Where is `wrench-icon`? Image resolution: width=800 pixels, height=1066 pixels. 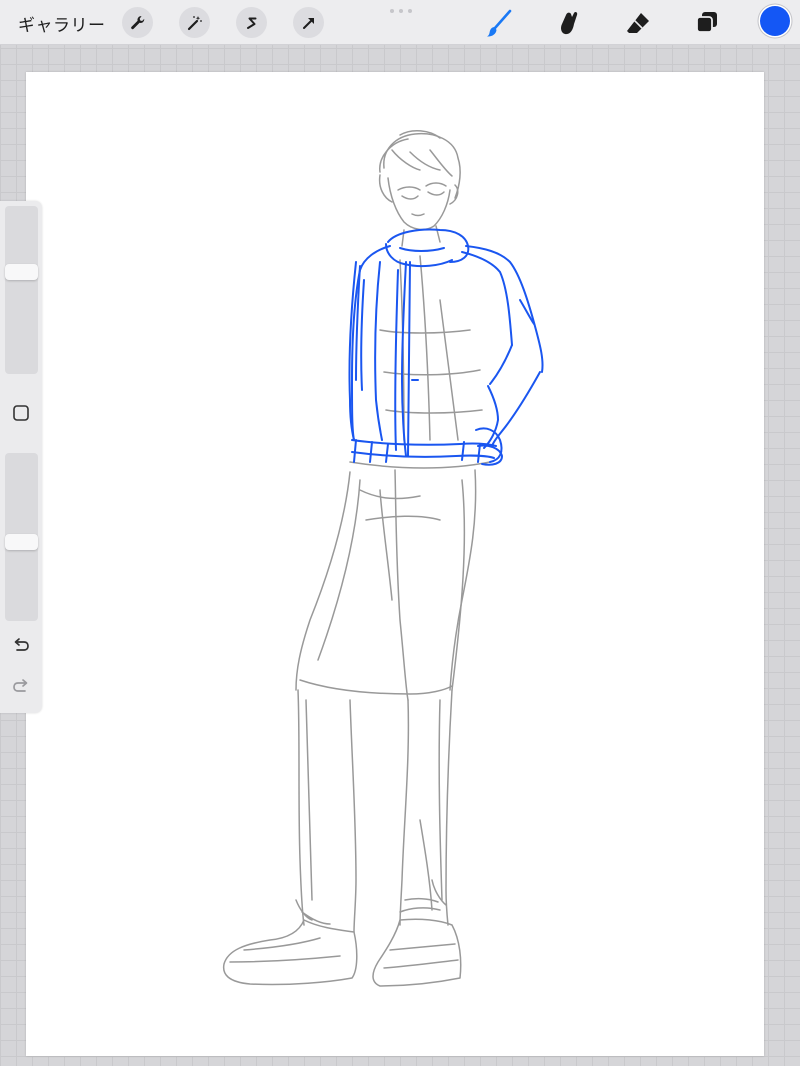 wrench-icon is located at coordinates (137, 22).